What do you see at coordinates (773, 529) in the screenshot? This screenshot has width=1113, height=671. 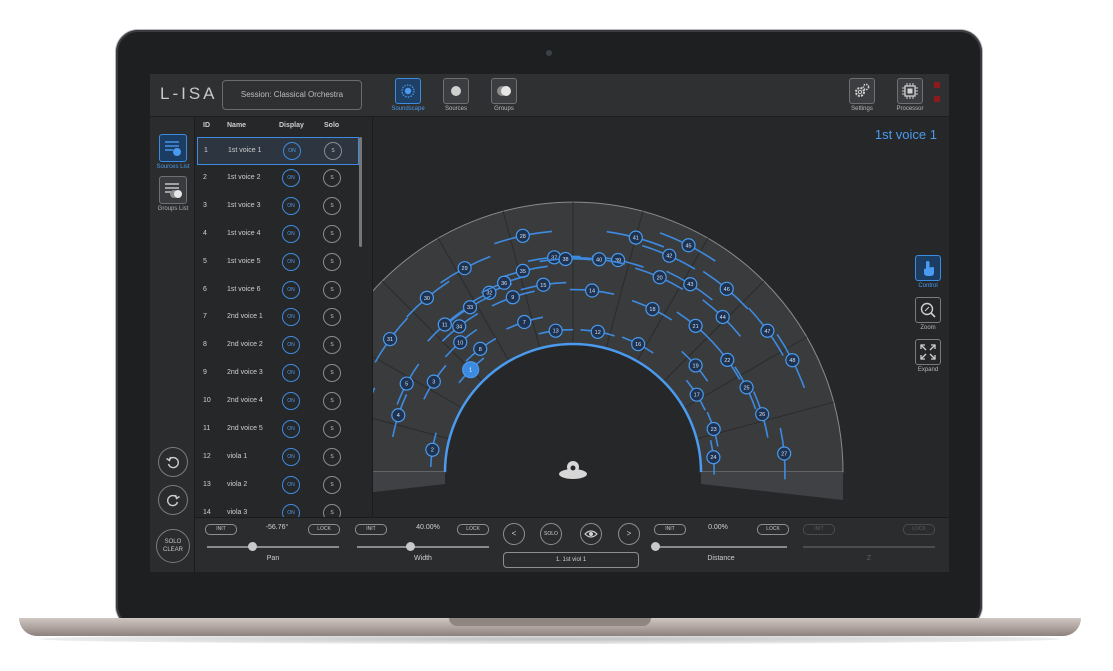 I see `distance-lock-button: LOCK` at bounding box center [773, 529].